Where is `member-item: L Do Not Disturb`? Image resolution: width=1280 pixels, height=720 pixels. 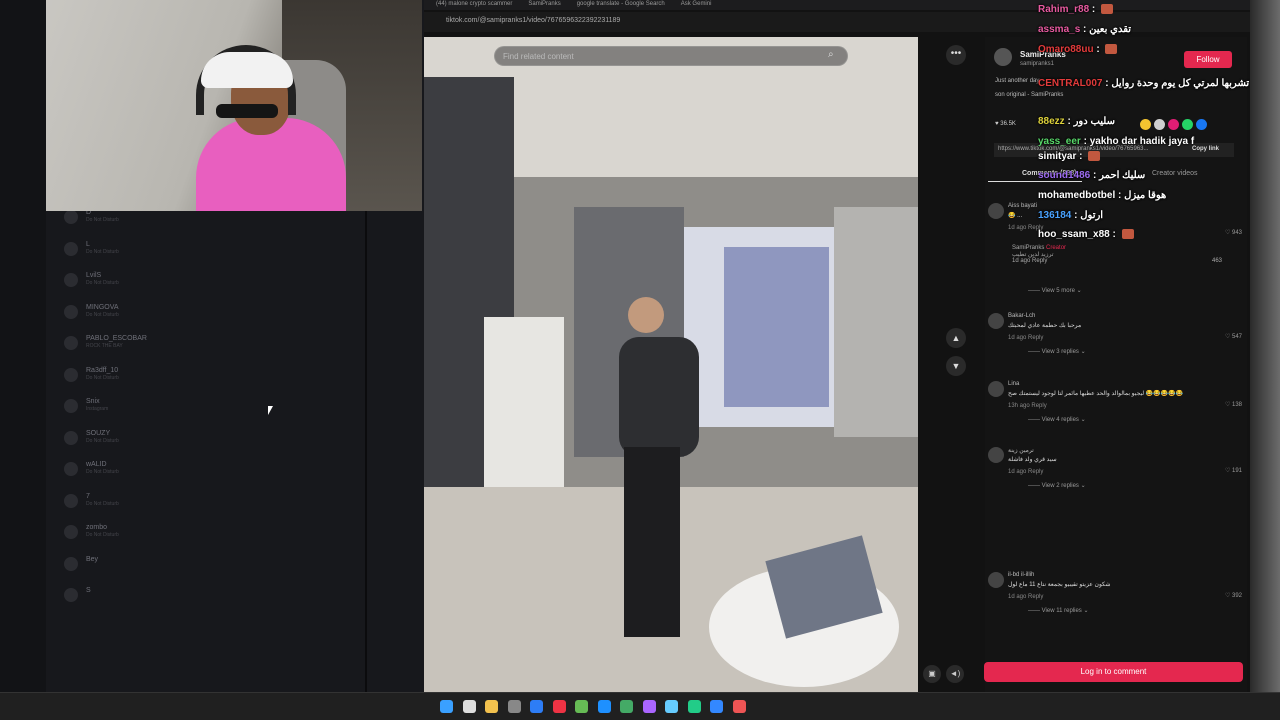
member-item: L Do Not Disturb is located at coordinates (210, 254).